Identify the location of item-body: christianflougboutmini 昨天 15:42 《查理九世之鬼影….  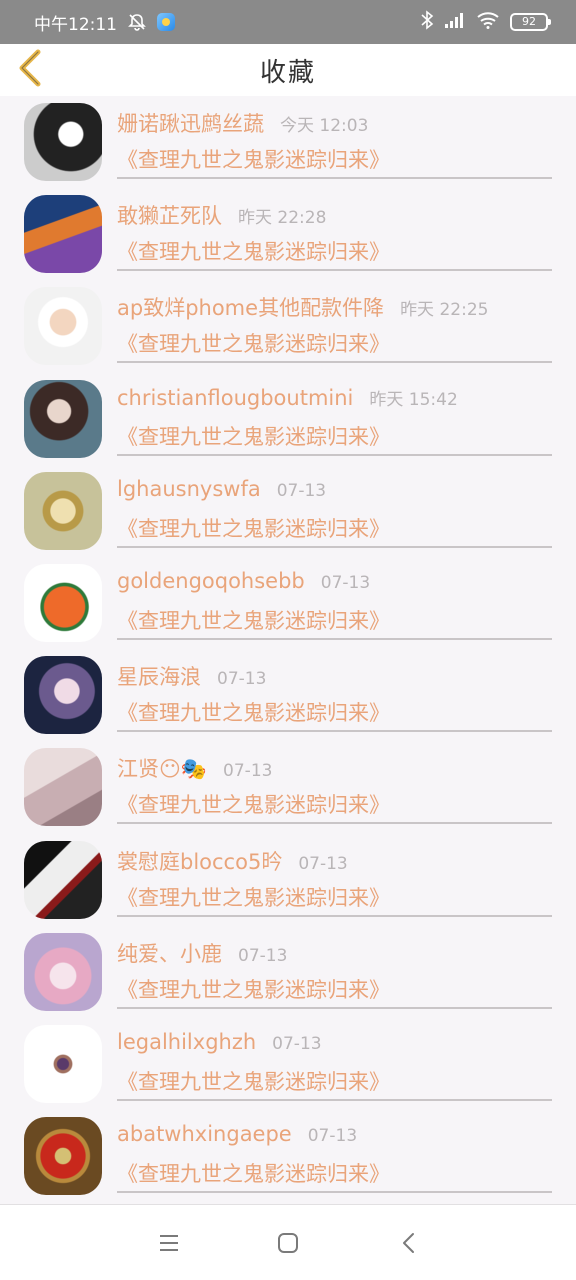
(334, 414).